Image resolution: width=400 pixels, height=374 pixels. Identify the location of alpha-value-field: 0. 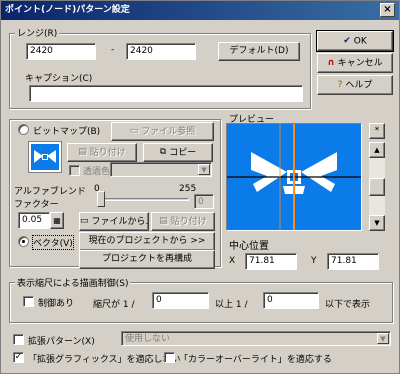
(204, 201).